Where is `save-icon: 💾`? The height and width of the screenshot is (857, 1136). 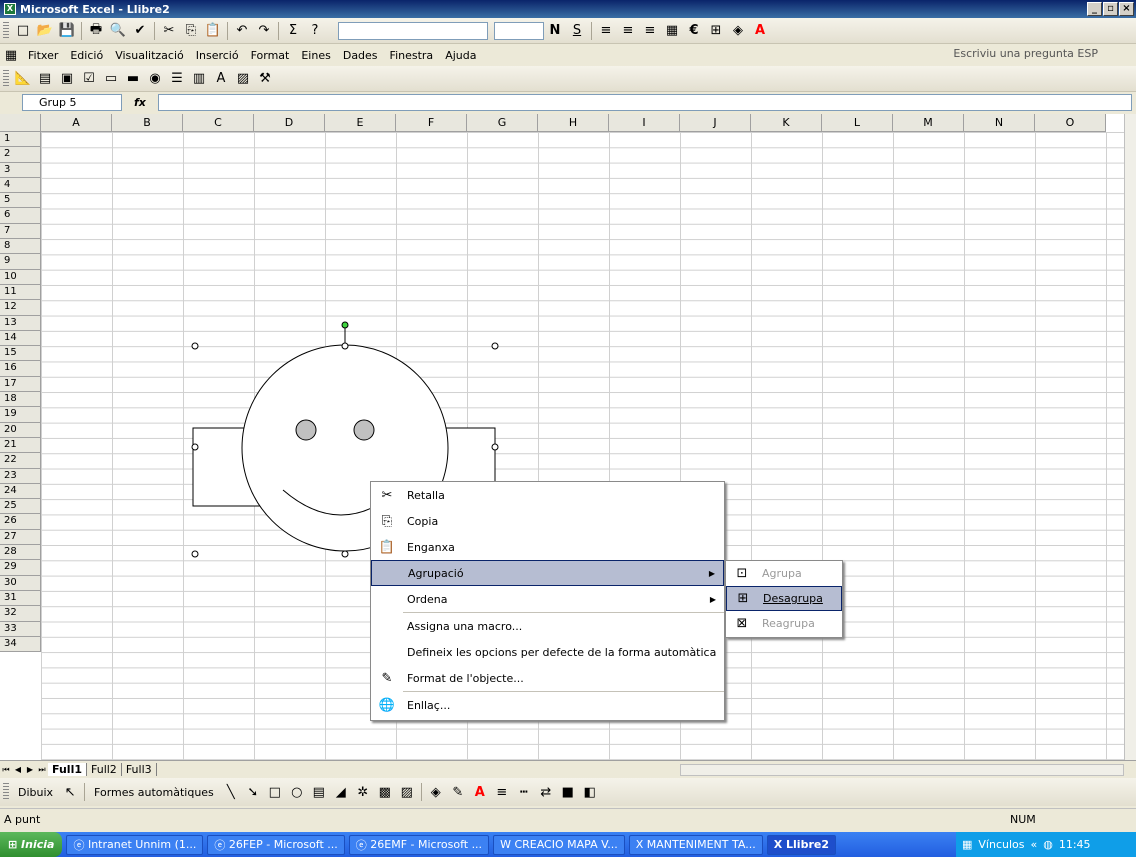 save-icon: 💾 is located at coordinates (67, 31).